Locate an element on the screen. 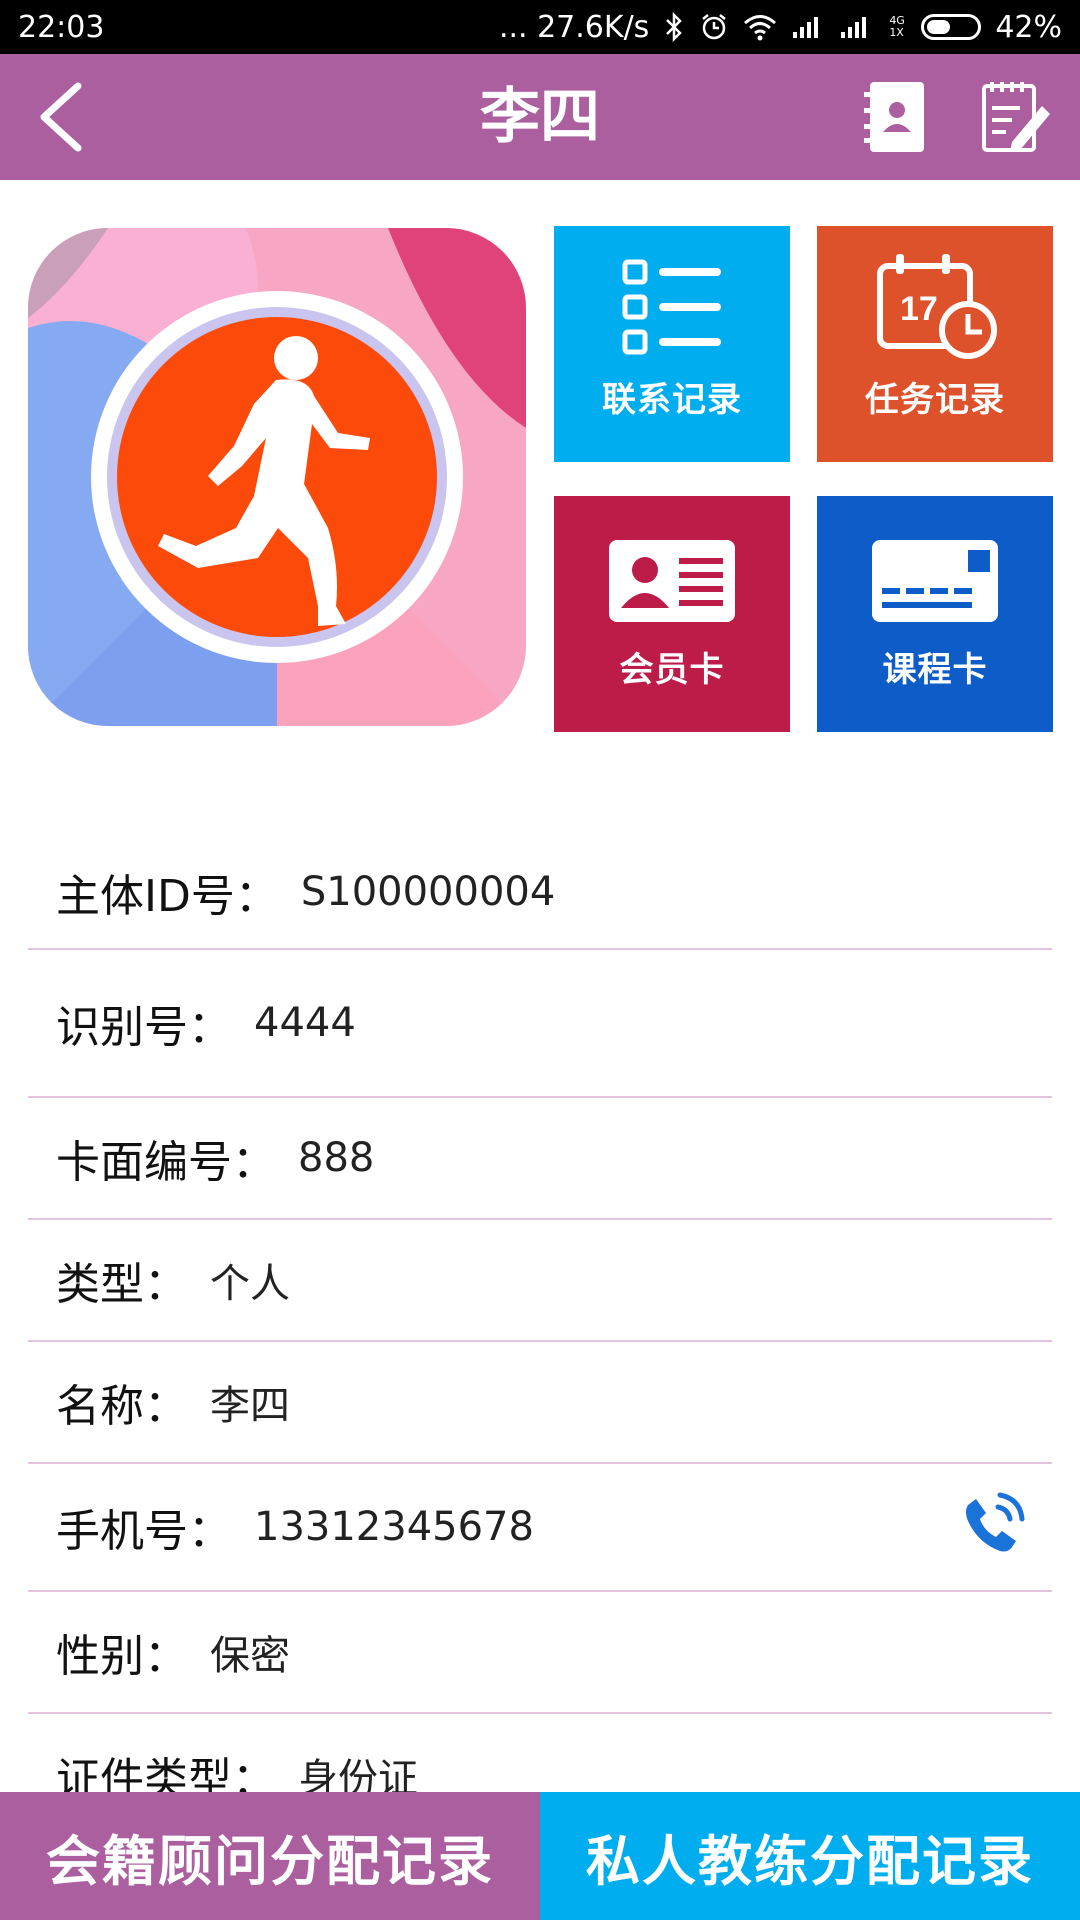  edit-button is located at coordinates (1015, 117).